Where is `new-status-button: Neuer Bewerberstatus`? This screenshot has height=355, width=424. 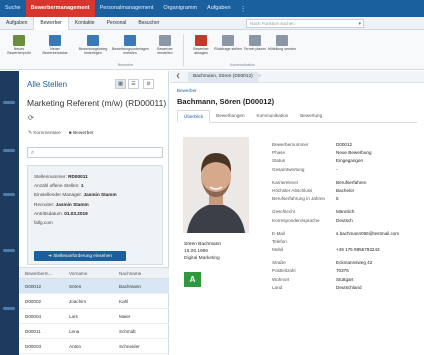 new-status-button: Neuer Bewerberstatus is located at coordinates (55, 48).